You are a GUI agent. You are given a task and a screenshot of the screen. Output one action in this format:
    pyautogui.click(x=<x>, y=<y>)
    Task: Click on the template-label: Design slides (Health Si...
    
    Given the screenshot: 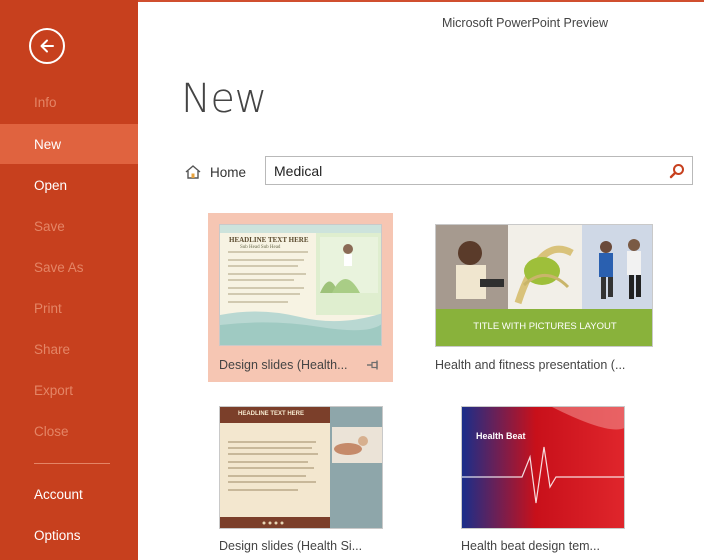 What is the action you would take?
    pyautogui.click(x=291, y=546)
    